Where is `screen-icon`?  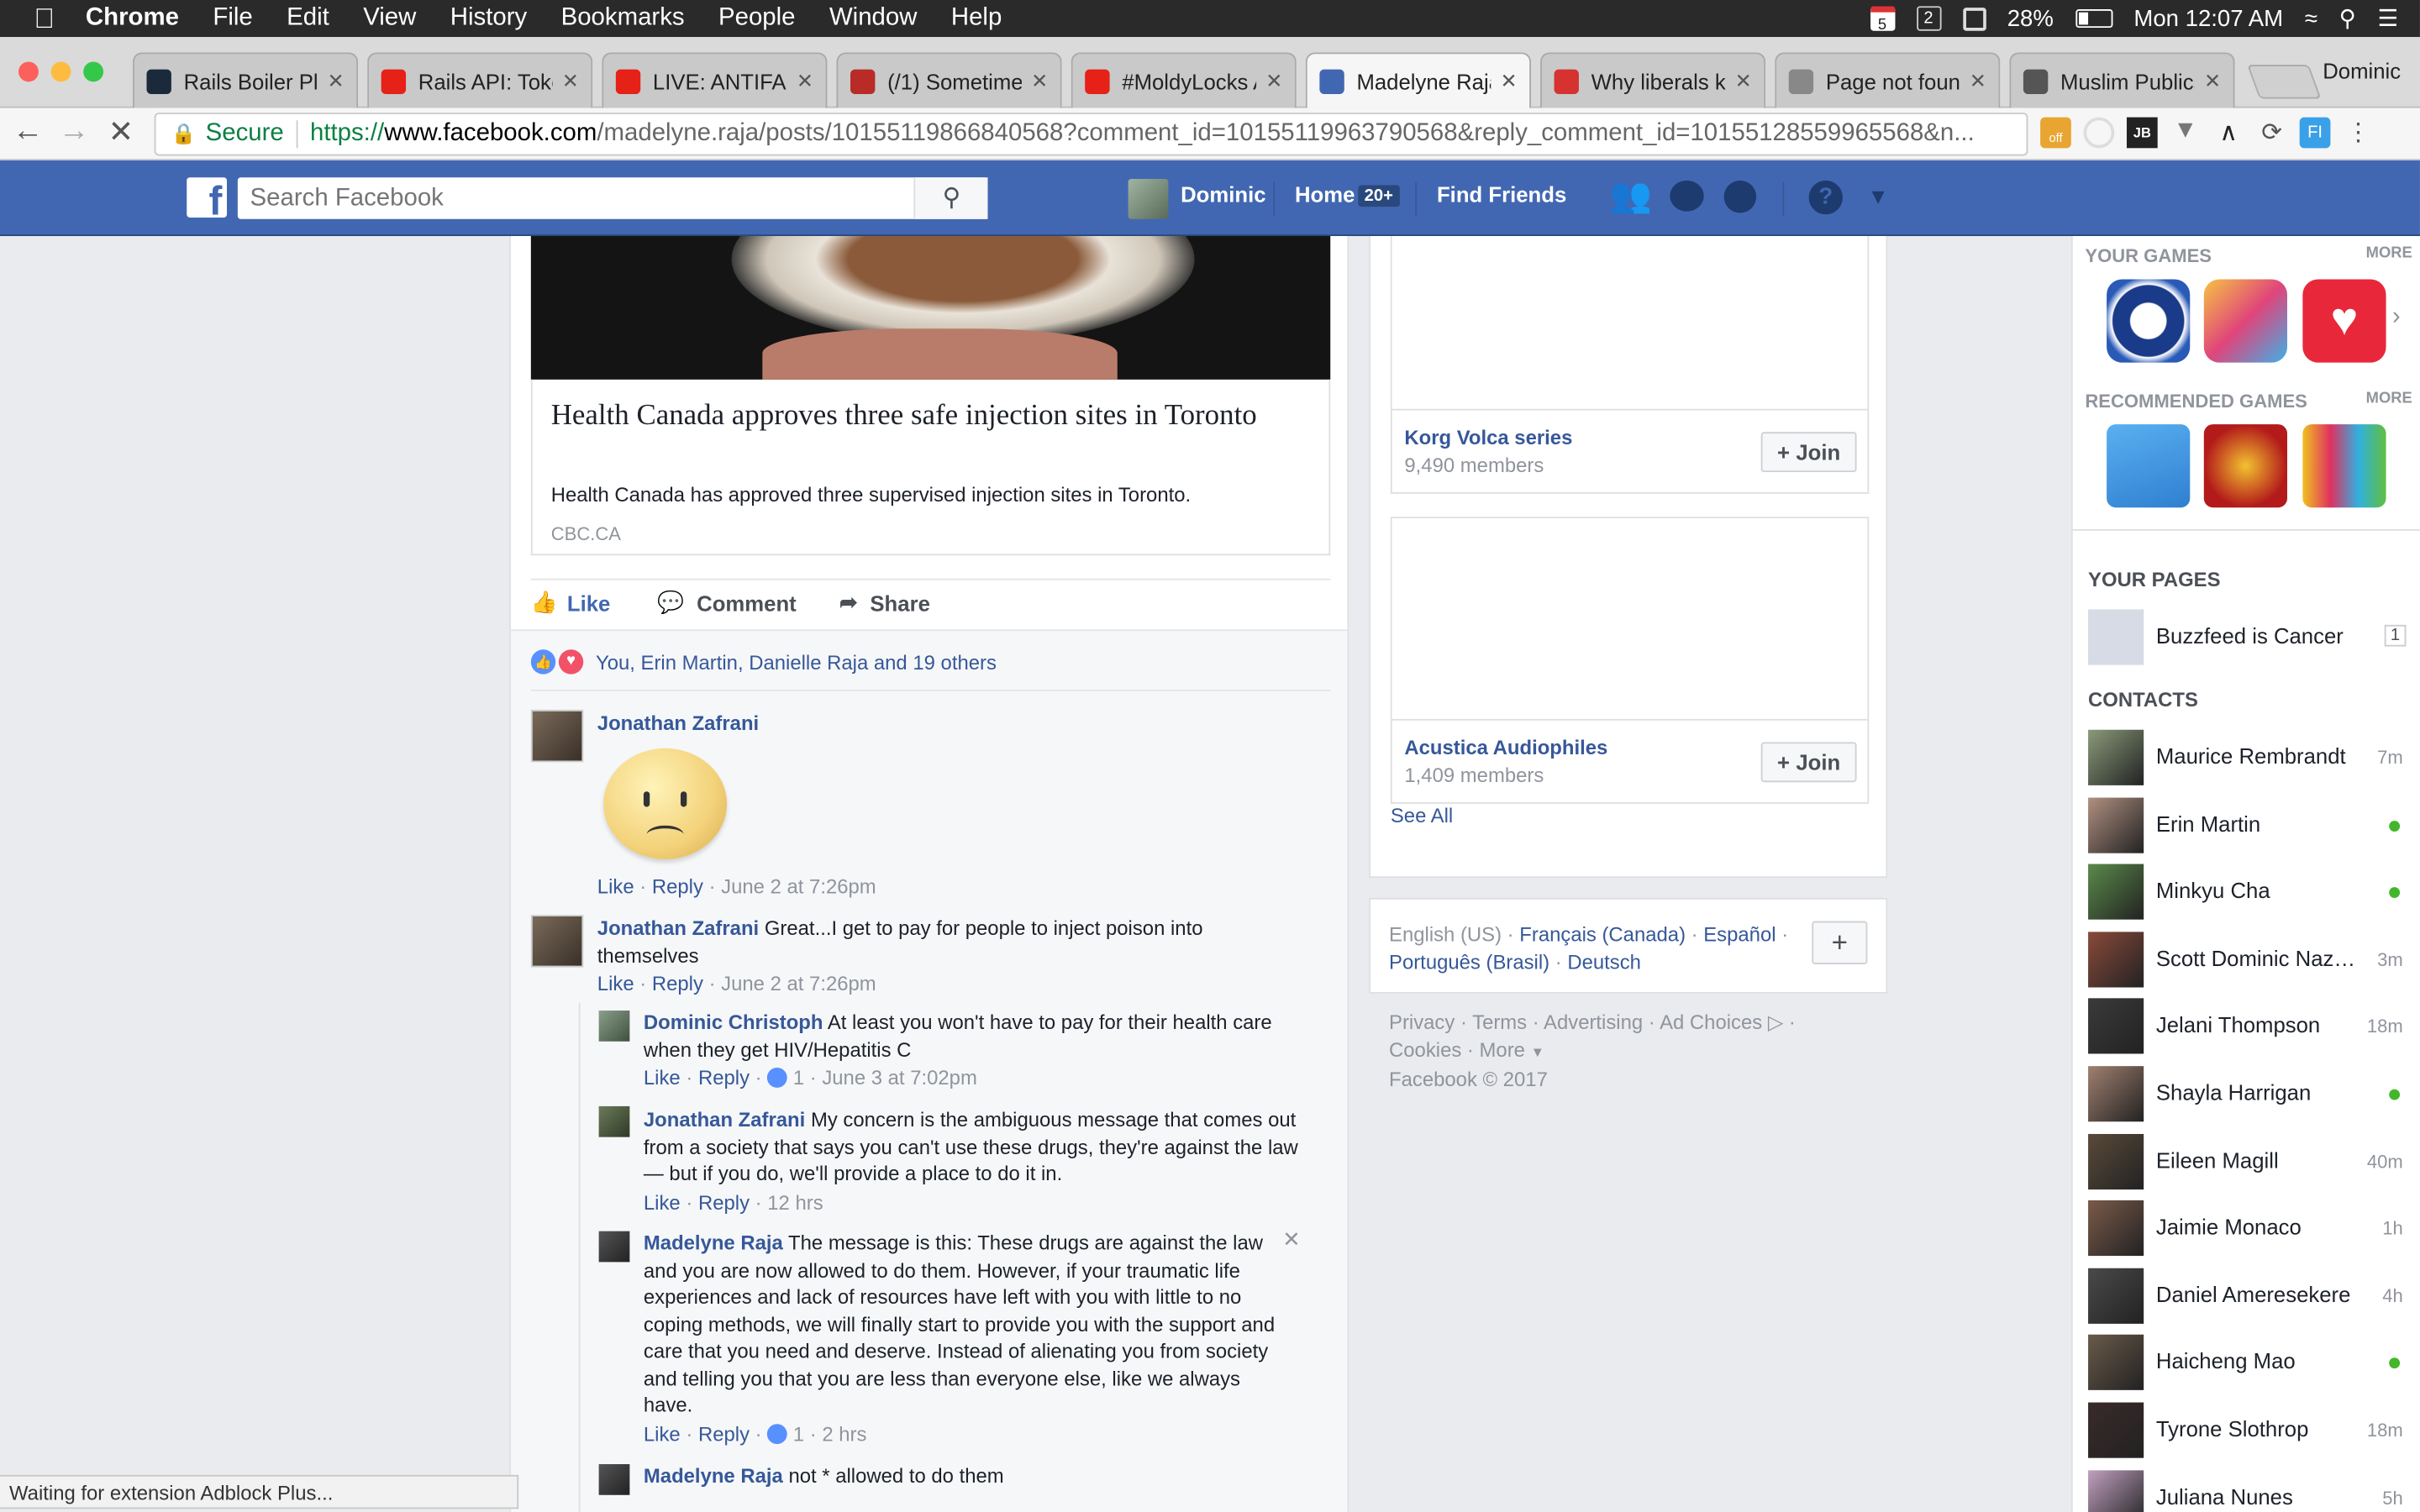 screen-icon is located at coordinates (1974, 18).